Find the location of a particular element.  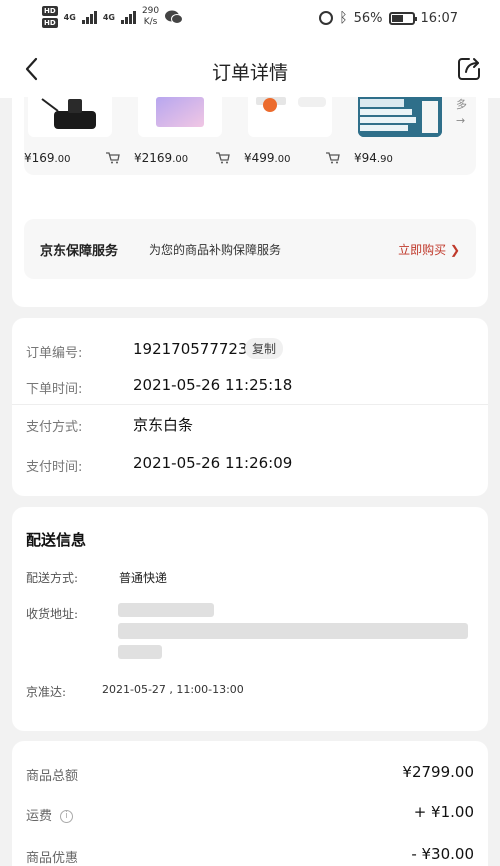

product-price: ¥169.00 is located at coordinates (47, 158).